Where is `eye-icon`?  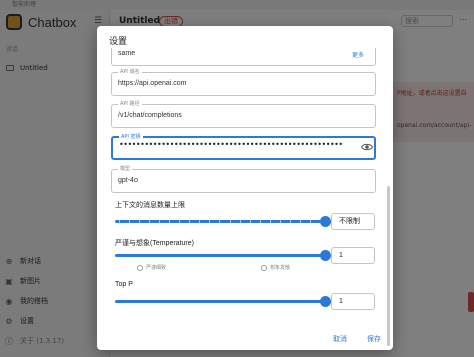 eye-icon is located at coordinates (367, 147).